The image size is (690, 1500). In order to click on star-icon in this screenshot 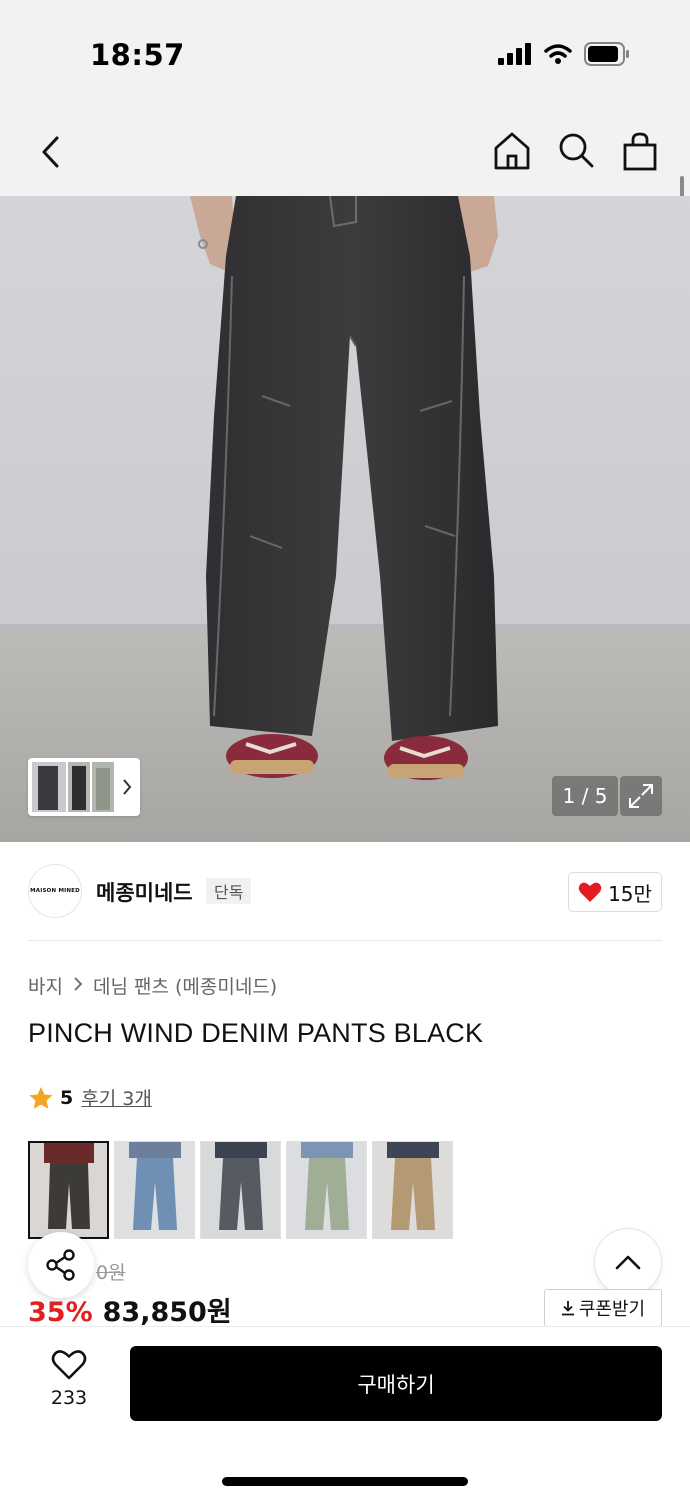, I will do `click(41, 1097)`.